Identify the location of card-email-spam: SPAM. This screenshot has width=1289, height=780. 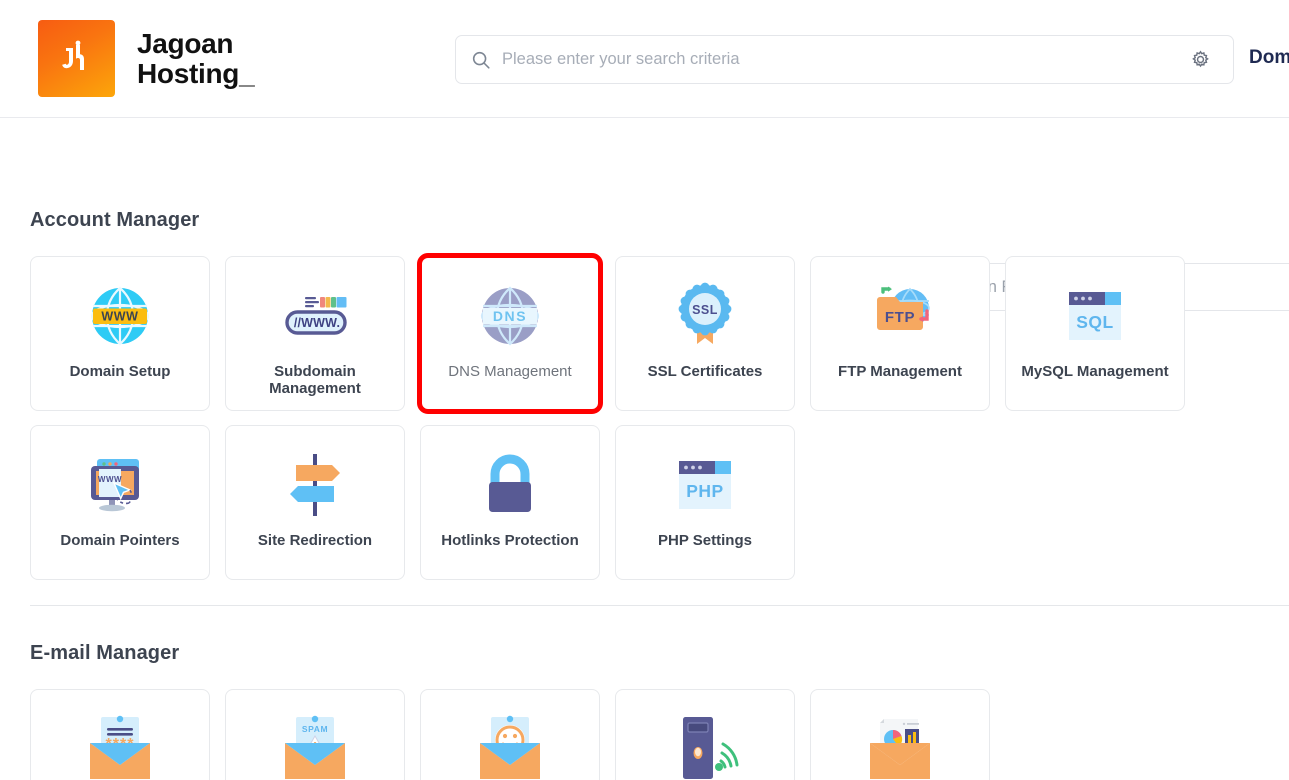
(315, 734).